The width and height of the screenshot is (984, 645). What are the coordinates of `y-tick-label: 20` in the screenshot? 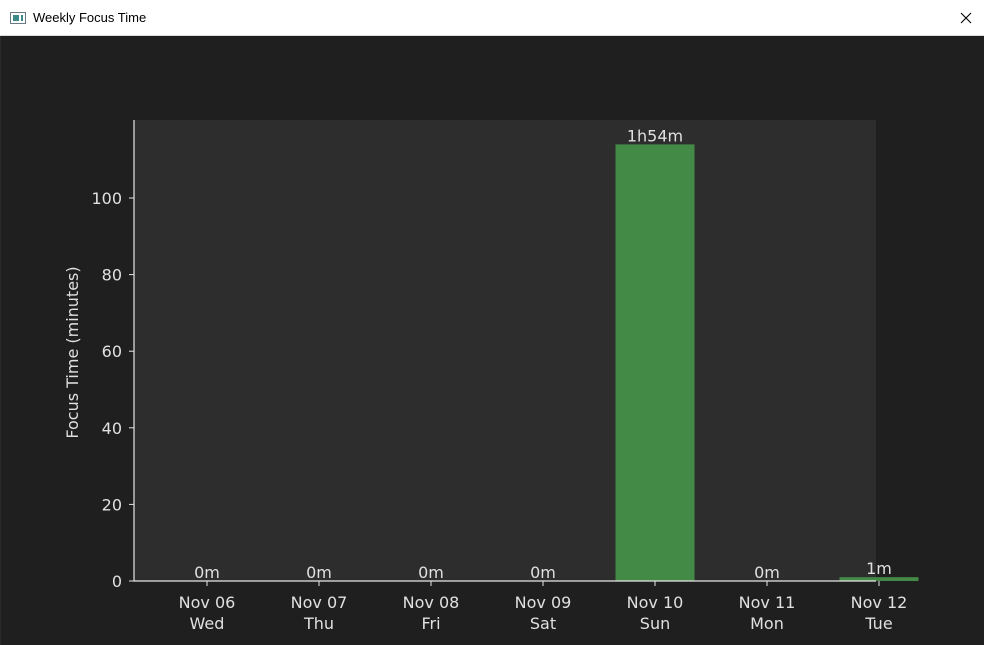 It's located at (112, 504).